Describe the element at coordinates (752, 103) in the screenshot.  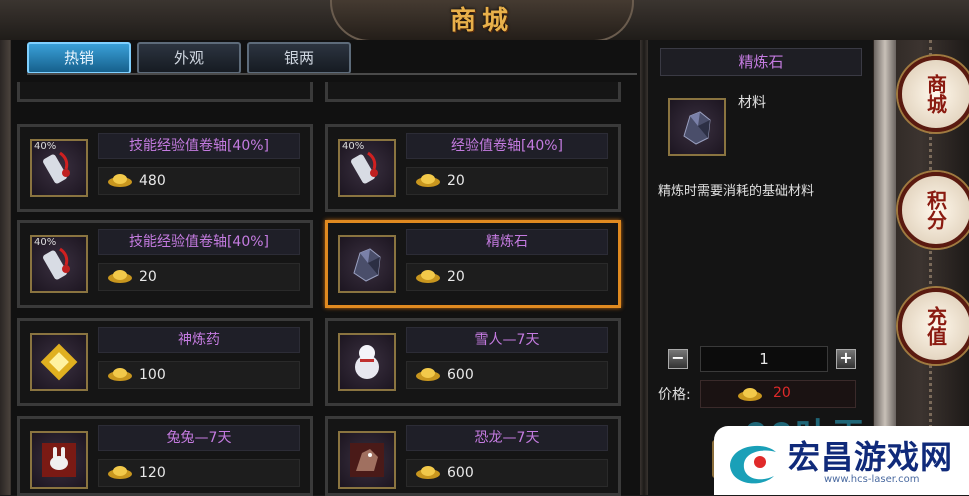
I see `detail-item-type: 材料` at that location.